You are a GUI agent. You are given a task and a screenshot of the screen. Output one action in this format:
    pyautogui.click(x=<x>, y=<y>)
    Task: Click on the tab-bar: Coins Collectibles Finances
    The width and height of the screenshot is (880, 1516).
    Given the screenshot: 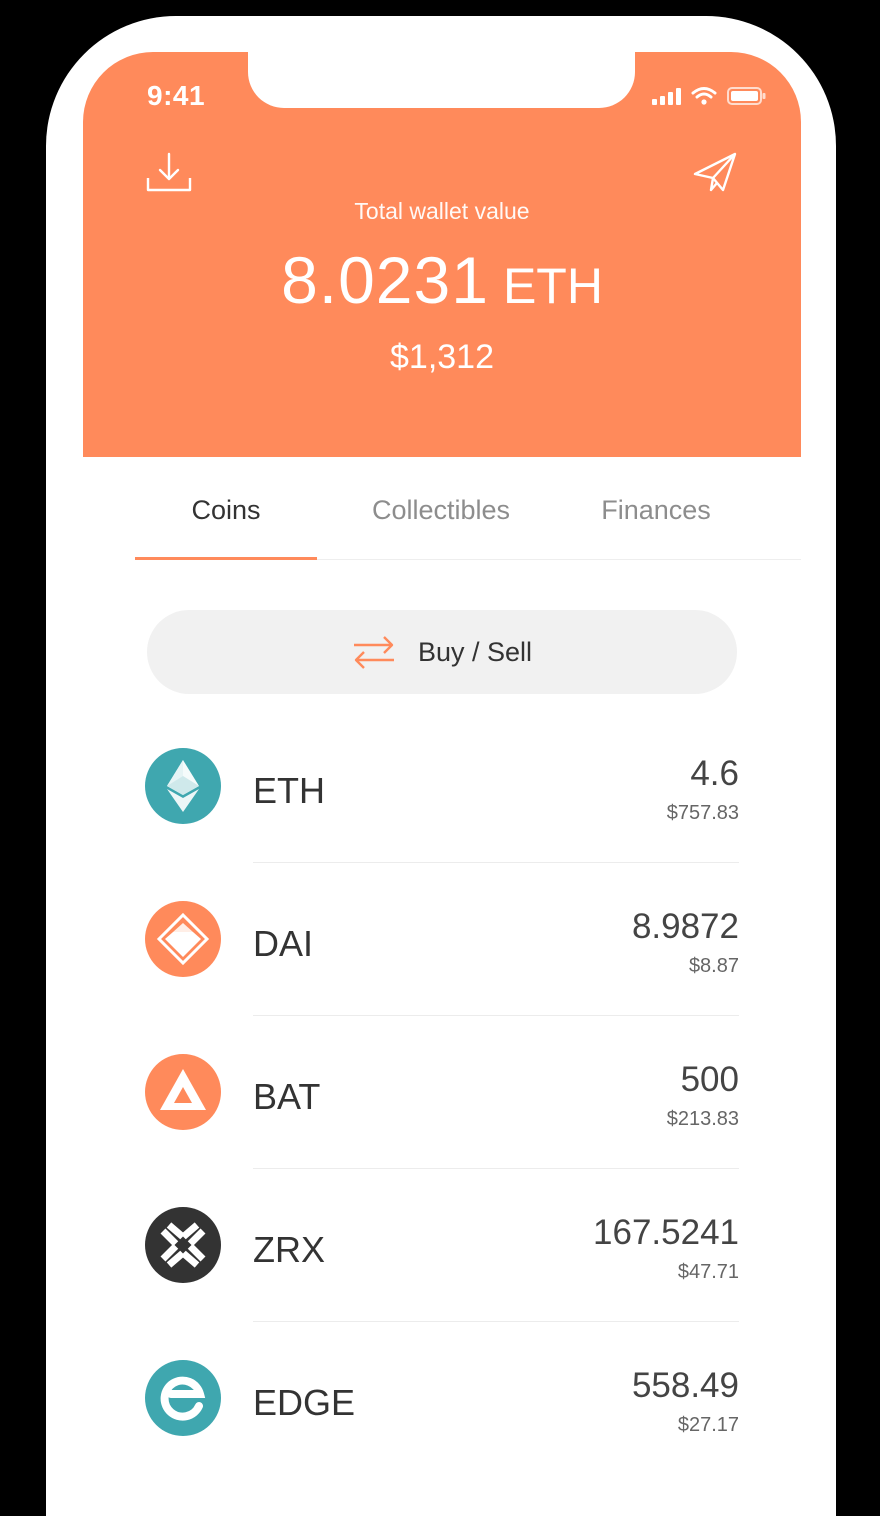 What is the action you would take?
    pyautogui.click(x=442, y=509)
    